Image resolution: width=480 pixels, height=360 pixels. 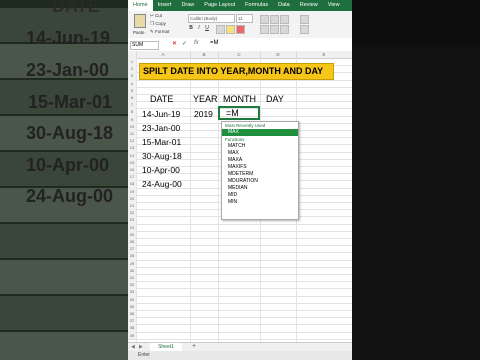 I want to click on title-cell: SPILT DATE INTO YEAR,MONTH AND DAY, so click(x=236, y=71).